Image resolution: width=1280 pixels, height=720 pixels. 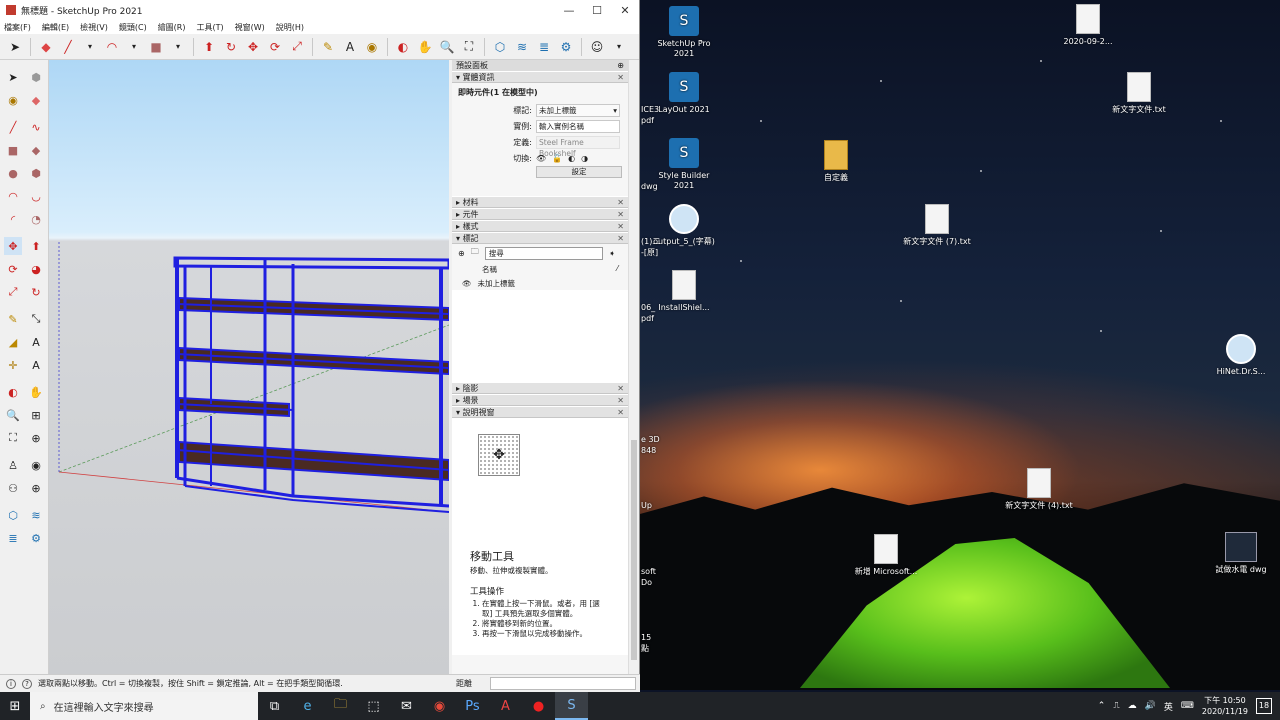 What do you see at coordinates (250, 27) in the screenshot?
I see `menu-window: 視窗(W)` at bounding box center [250, 27].